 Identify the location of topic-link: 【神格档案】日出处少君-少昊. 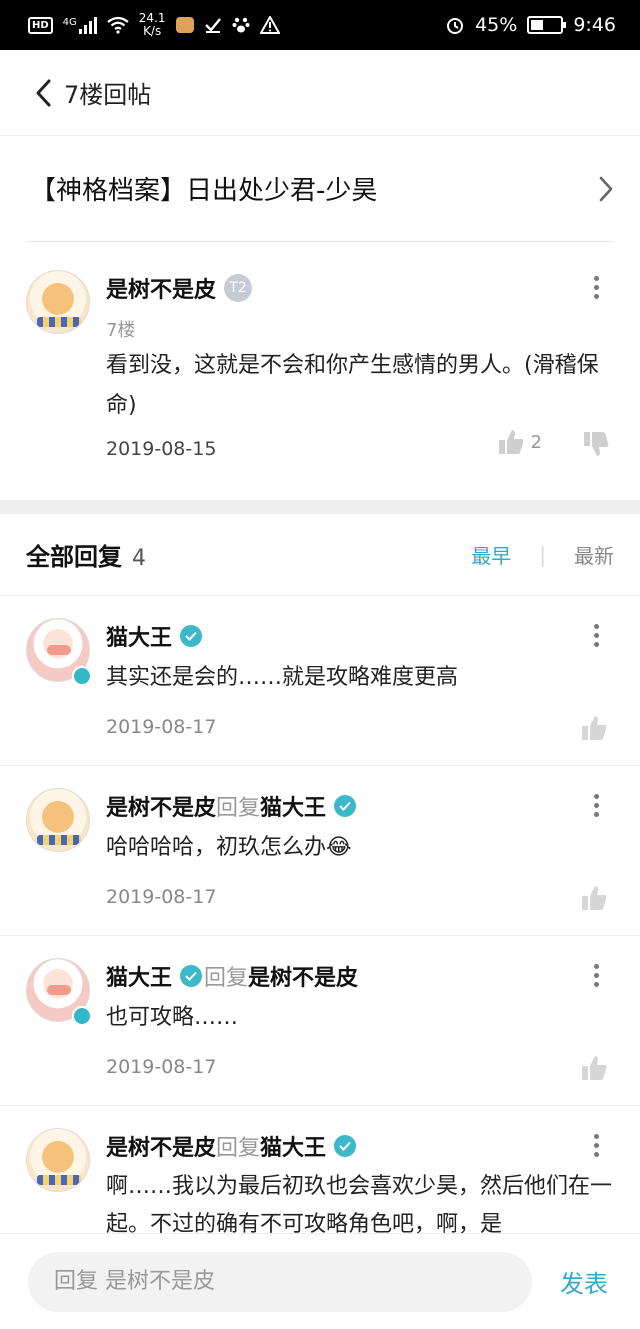
(320, 189).